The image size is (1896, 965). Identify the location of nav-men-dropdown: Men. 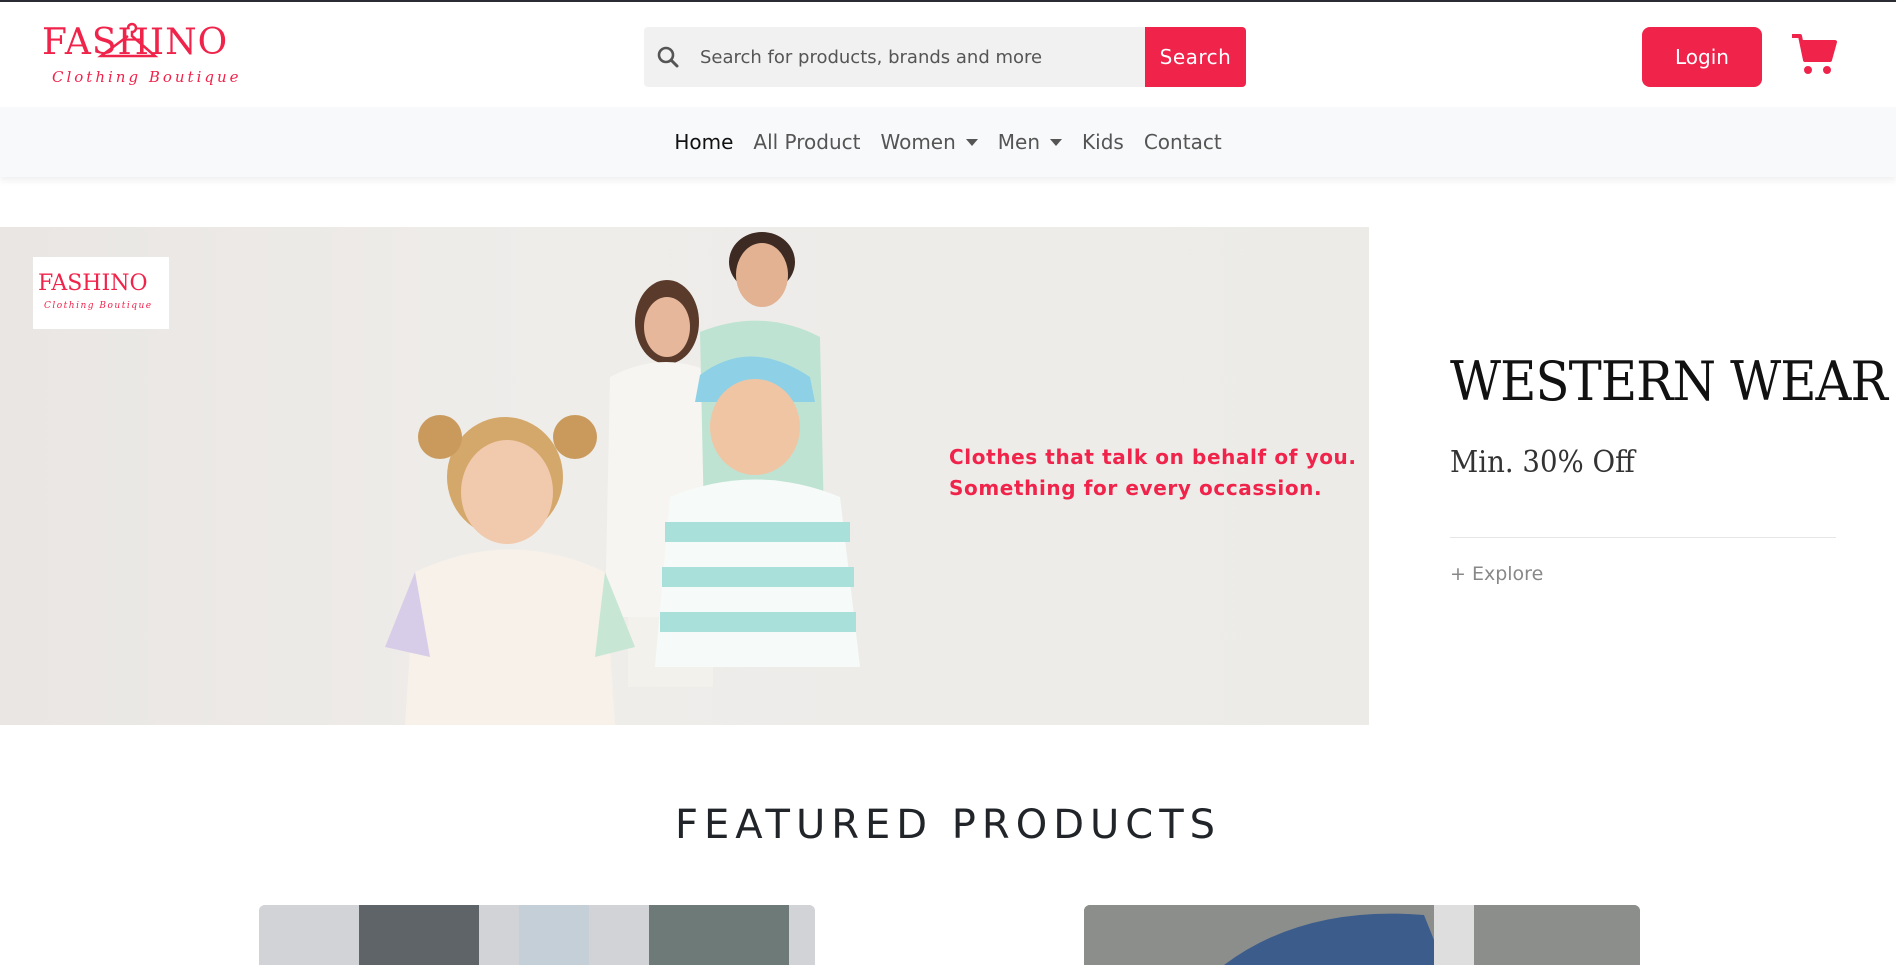
(1030, 142).